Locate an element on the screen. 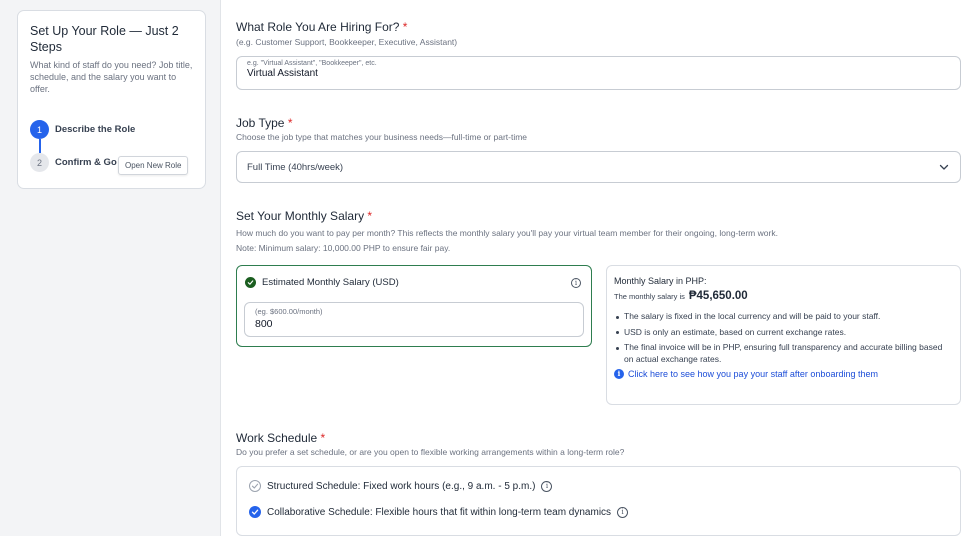 The image size is (975, 536). usd-salary-input: (eg. $600.00/month) 800 is located at coordinates (414, 319).